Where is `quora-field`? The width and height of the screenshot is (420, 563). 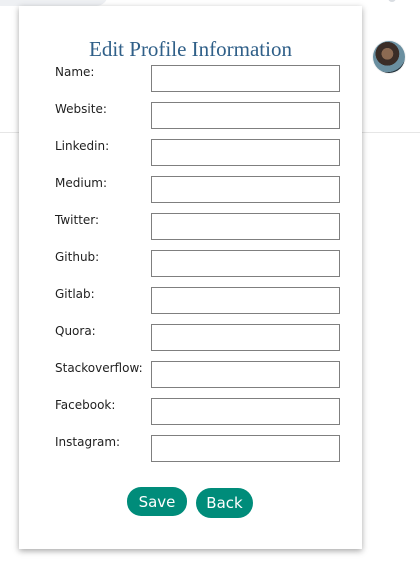
quora-field is located at coordinates (245, 337).